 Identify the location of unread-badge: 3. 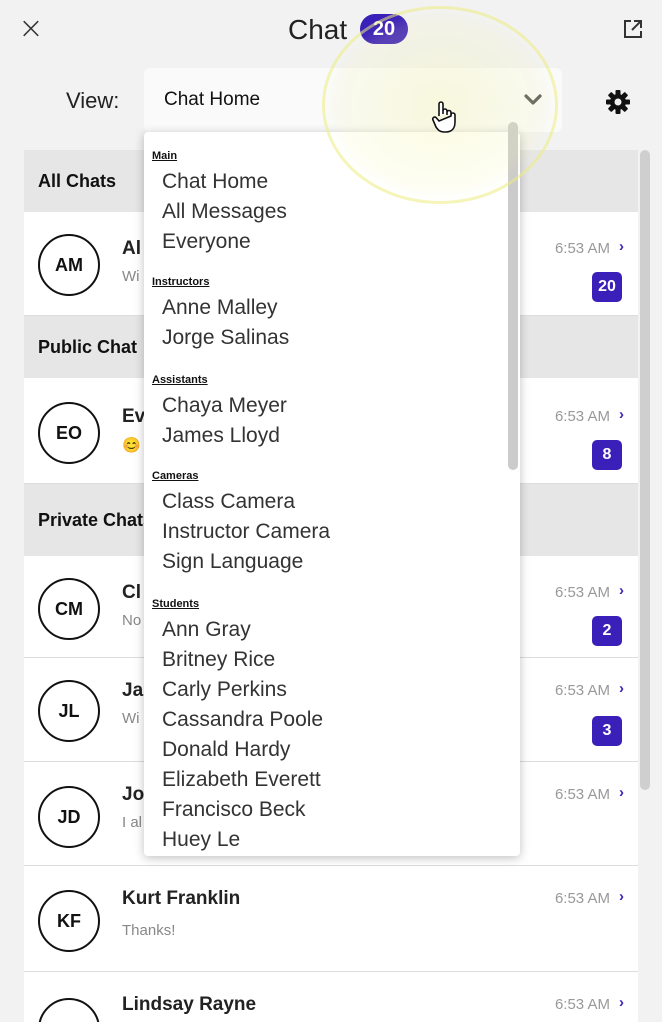
(607, 731).